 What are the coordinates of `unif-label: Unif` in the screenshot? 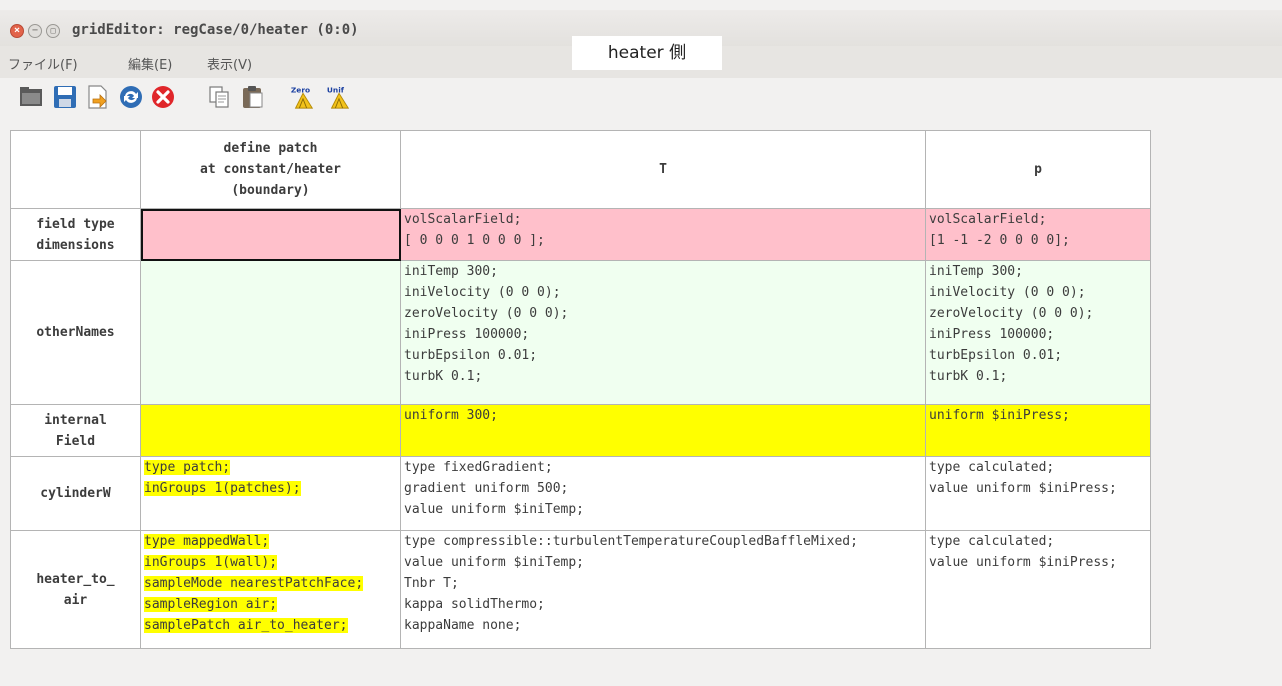 It's located at (336, 89).